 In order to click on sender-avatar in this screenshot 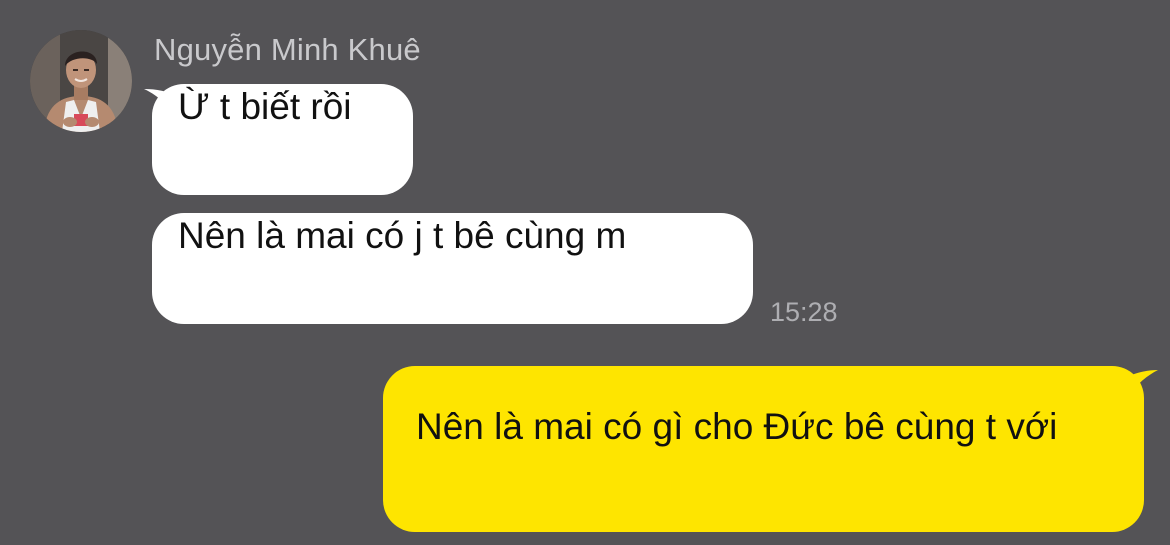, I will do `click(81, 81)`.